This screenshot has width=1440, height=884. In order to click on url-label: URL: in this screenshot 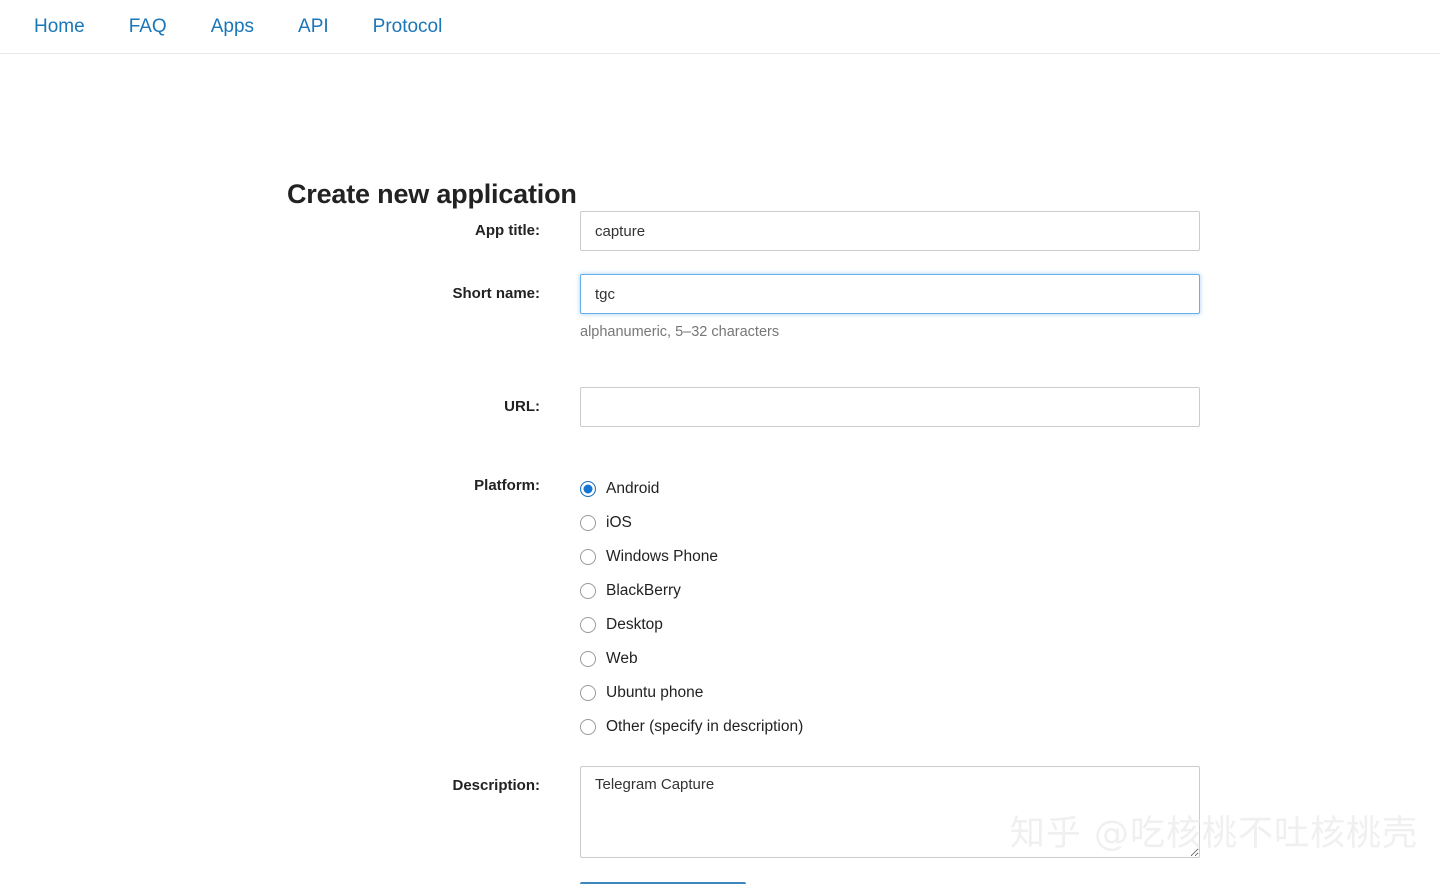, I will do `click(522, 406)`.